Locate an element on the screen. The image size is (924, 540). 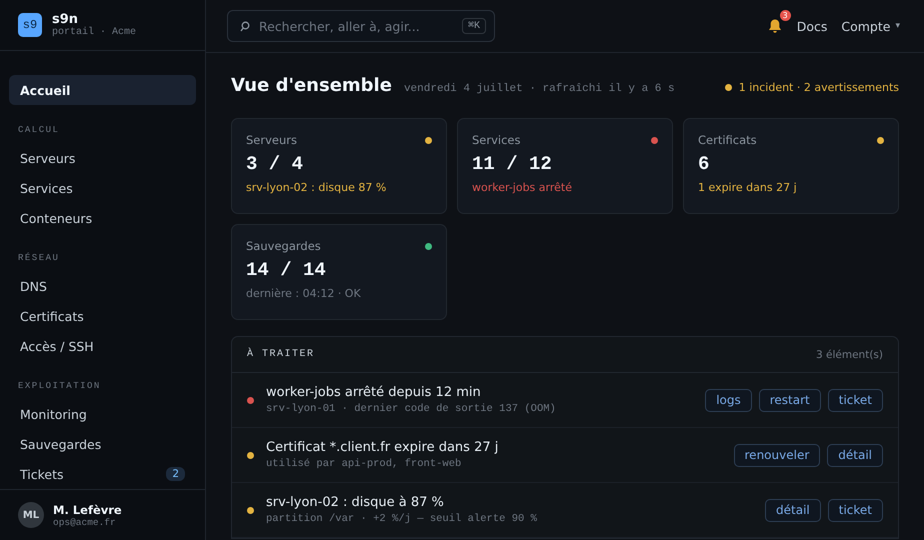
shortcut-key: ⌘K is located at coordinates (474, 26).